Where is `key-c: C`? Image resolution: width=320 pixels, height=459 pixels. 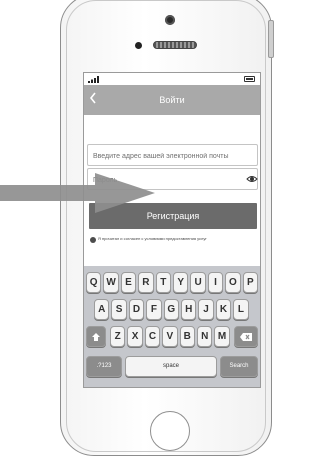
key-c: C is located at coordinates (152, 336).